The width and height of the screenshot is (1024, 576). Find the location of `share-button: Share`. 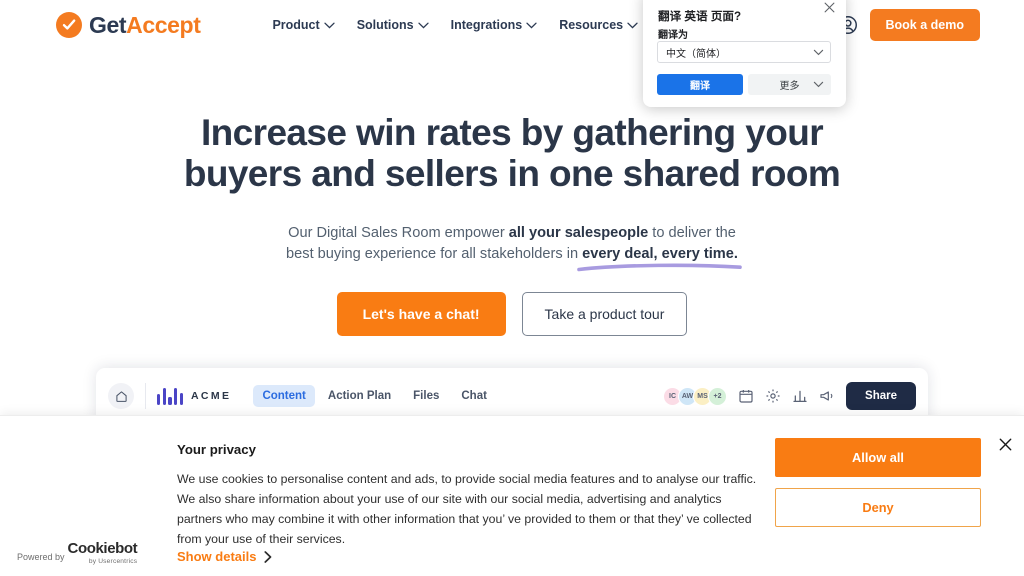

share-button: Share is located at coordinates (881, 396).